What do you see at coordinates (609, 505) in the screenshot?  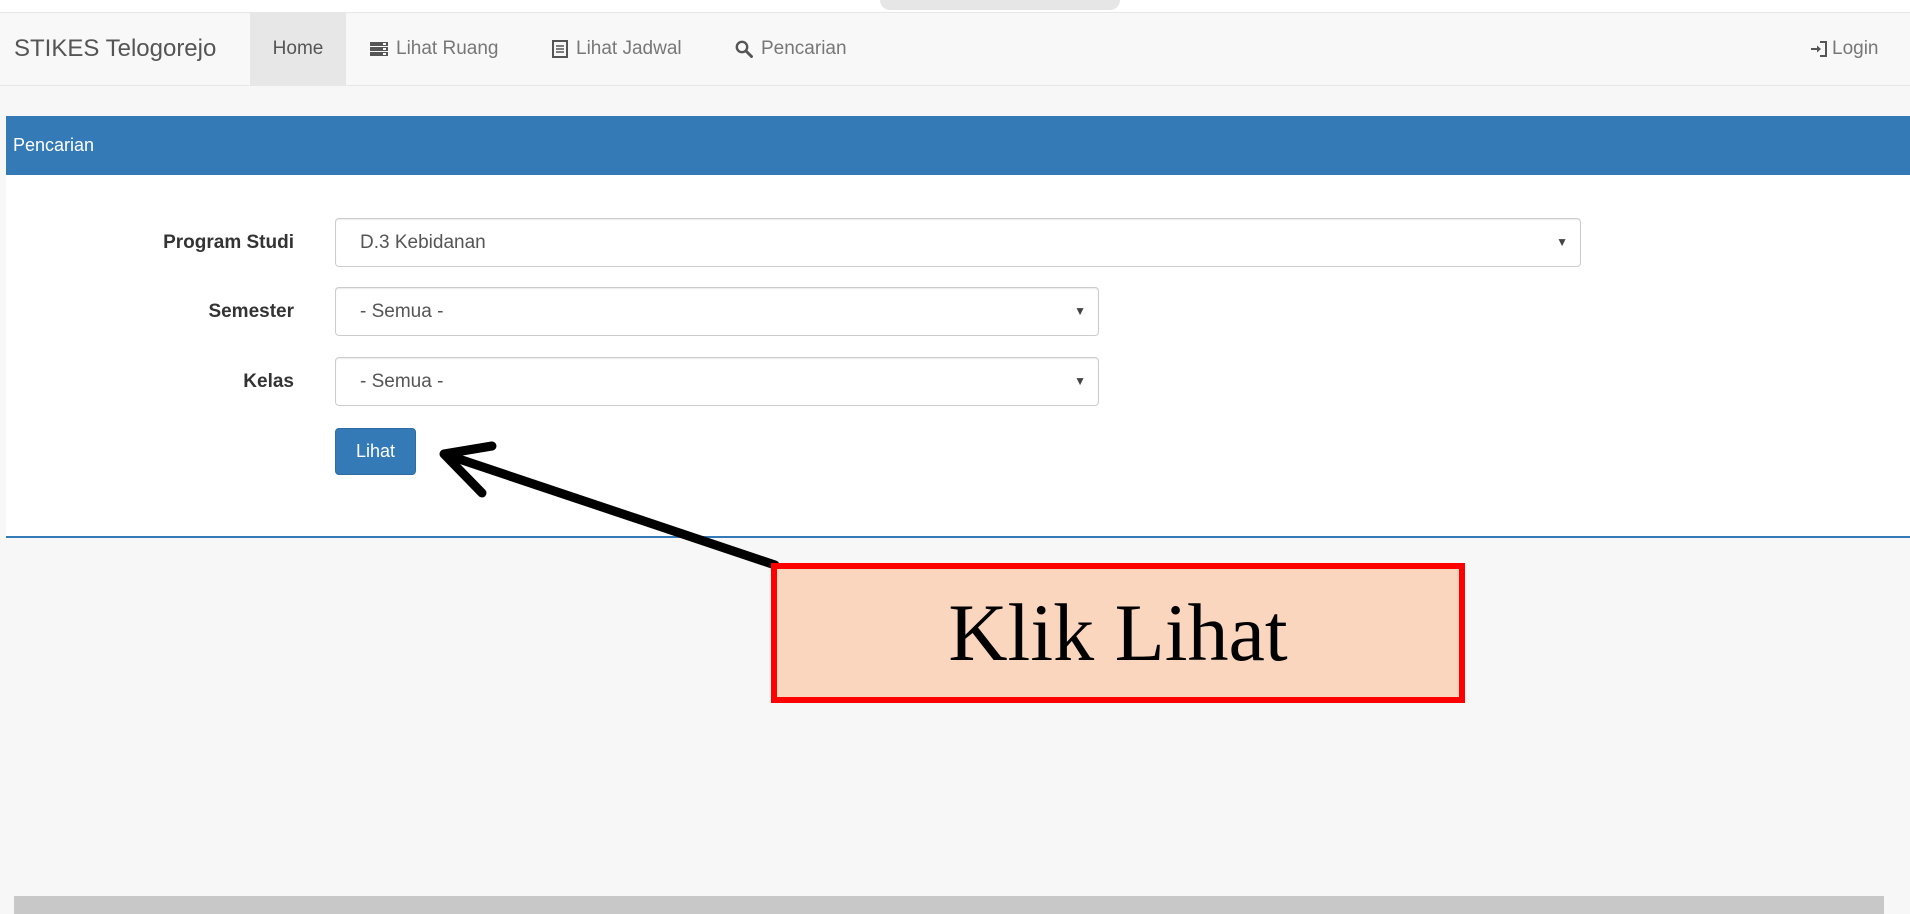 I see `pointer-arrow-icon` at bounding box center [609, 505].